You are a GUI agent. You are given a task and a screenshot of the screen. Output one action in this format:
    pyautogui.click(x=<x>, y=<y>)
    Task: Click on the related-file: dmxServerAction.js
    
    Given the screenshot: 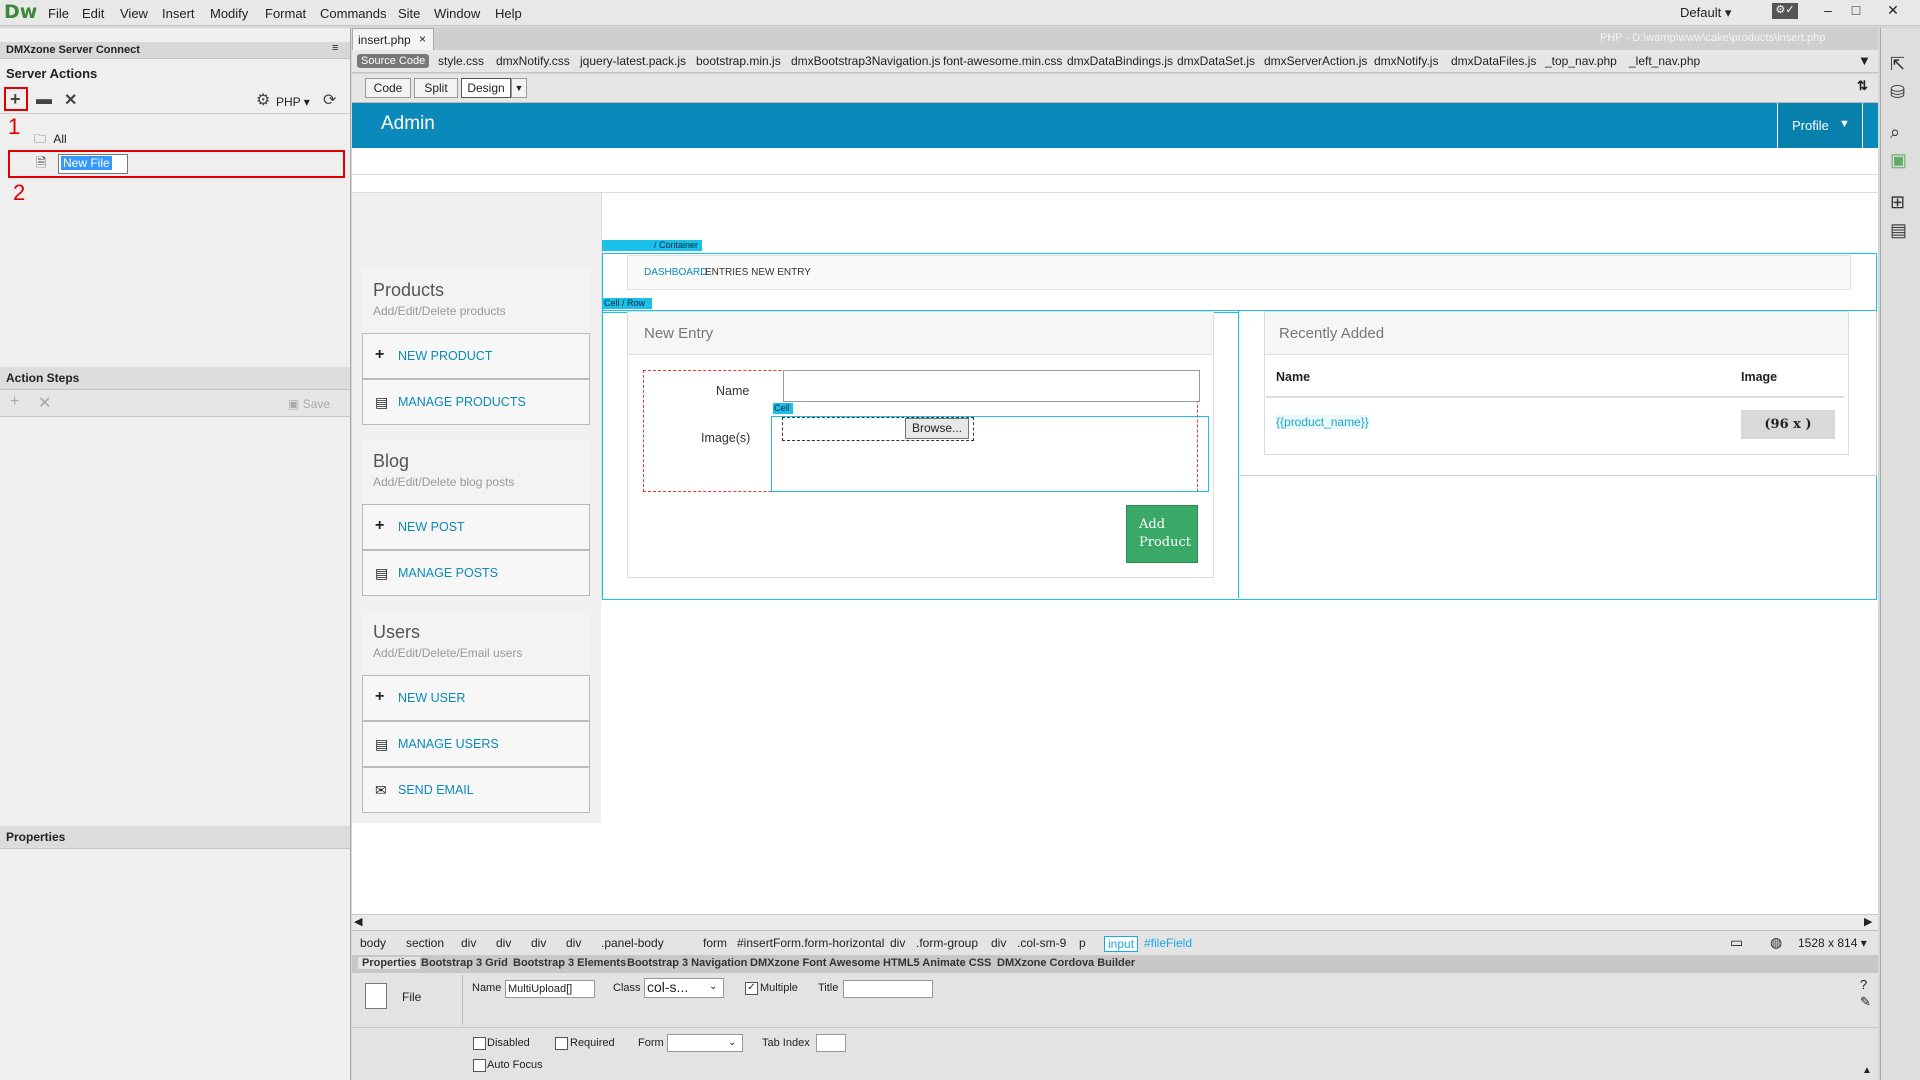 What is the action you would take?
    pyautogui.click(x=1315, y=61)
    